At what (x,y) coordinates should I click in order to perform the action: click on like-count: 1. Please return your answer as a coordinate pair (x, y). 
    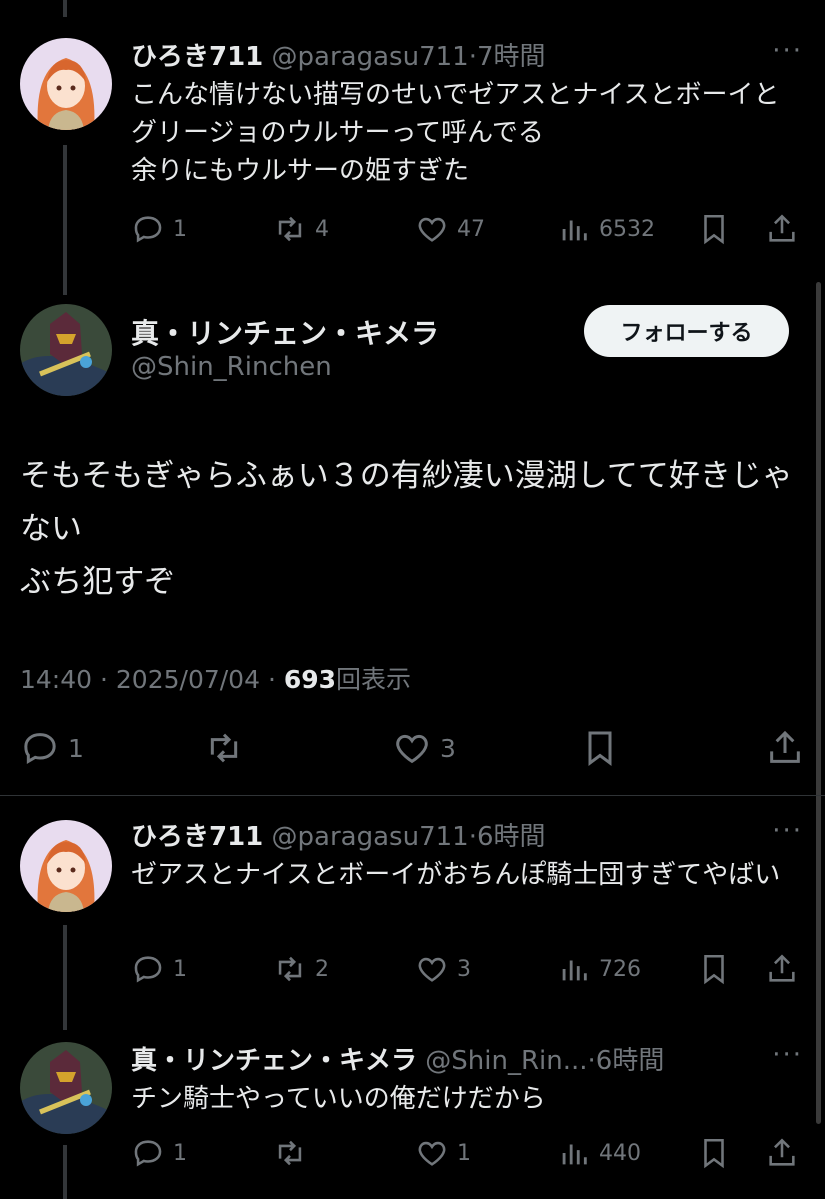
    Looking at the image, I should click on (464, 1153).